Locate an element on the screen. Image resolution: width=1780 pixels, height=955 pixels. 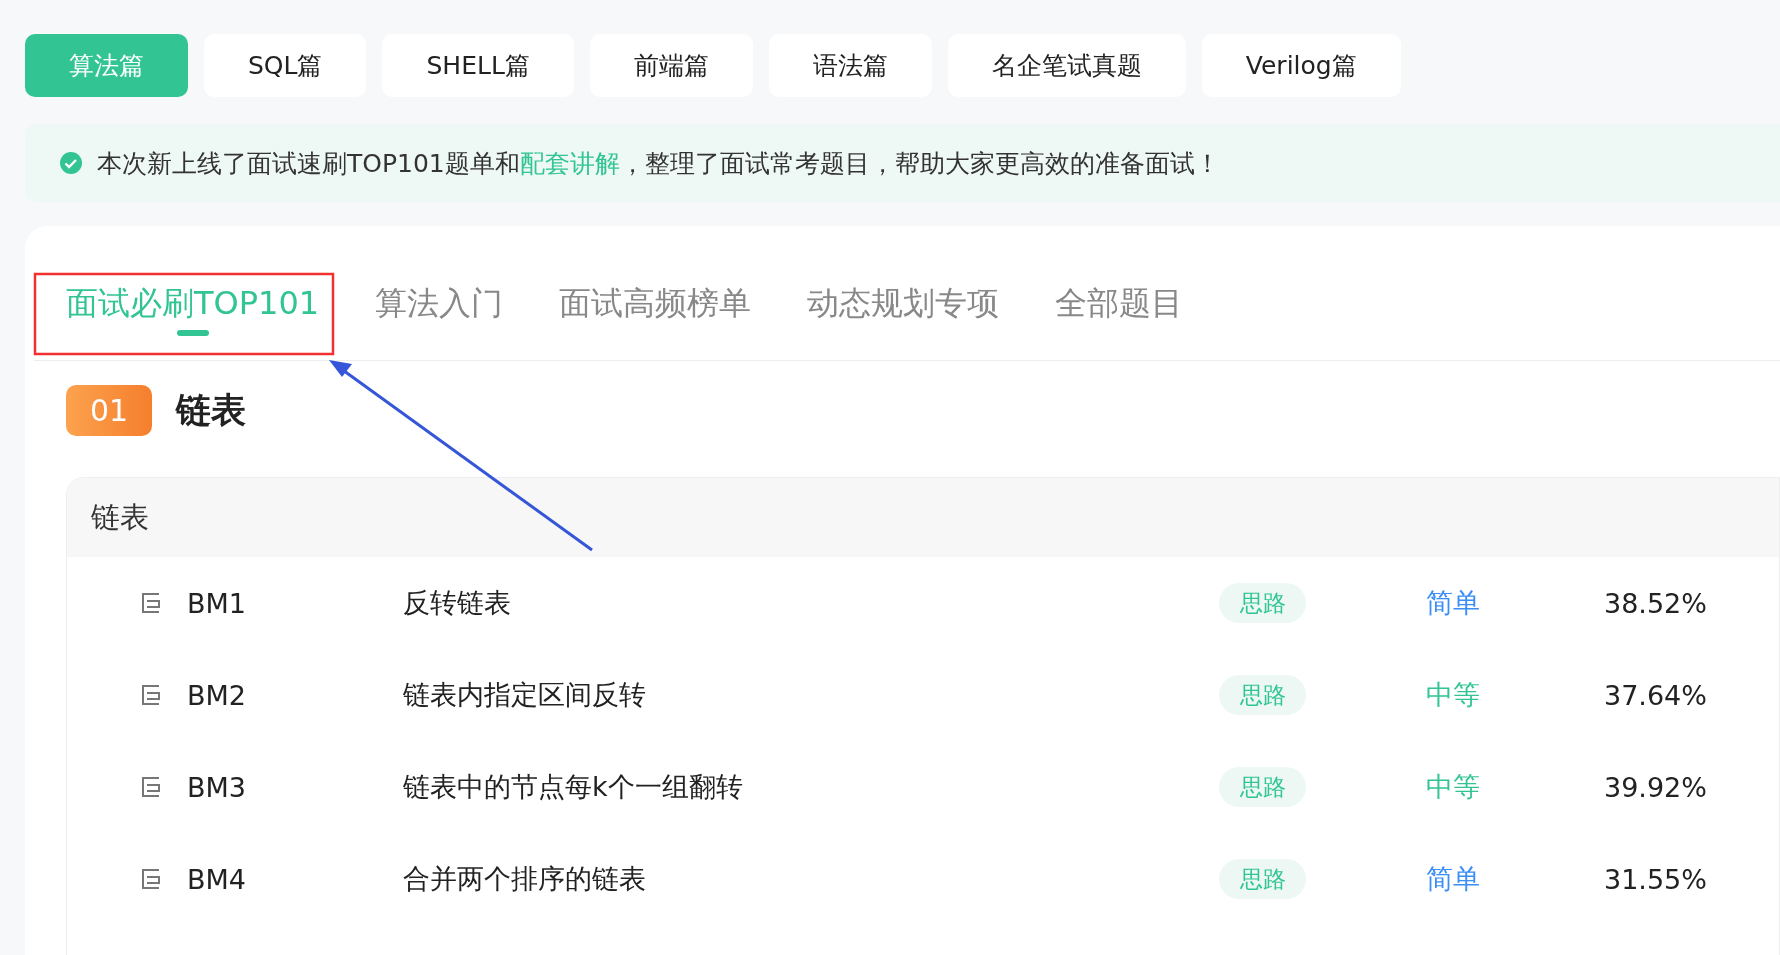
problem-title: 合并两个排序的链表 is located at coordinates (603, 879).